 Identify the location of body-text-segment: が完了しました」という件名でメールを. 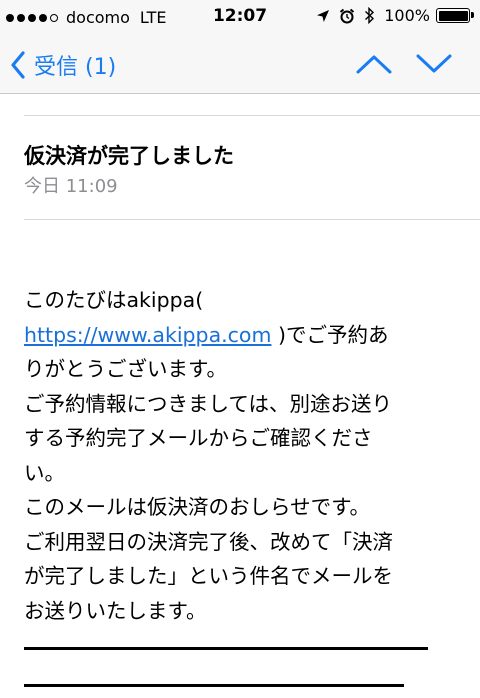
(208, 576).